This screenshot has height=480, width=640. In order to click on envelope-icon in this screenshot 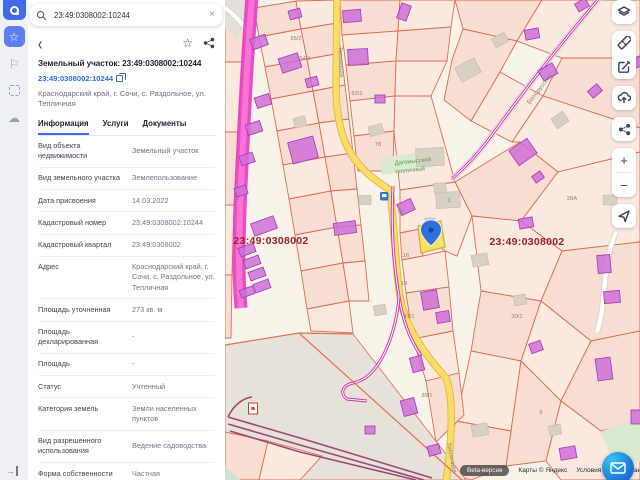, I will do `click(618, 468)`.